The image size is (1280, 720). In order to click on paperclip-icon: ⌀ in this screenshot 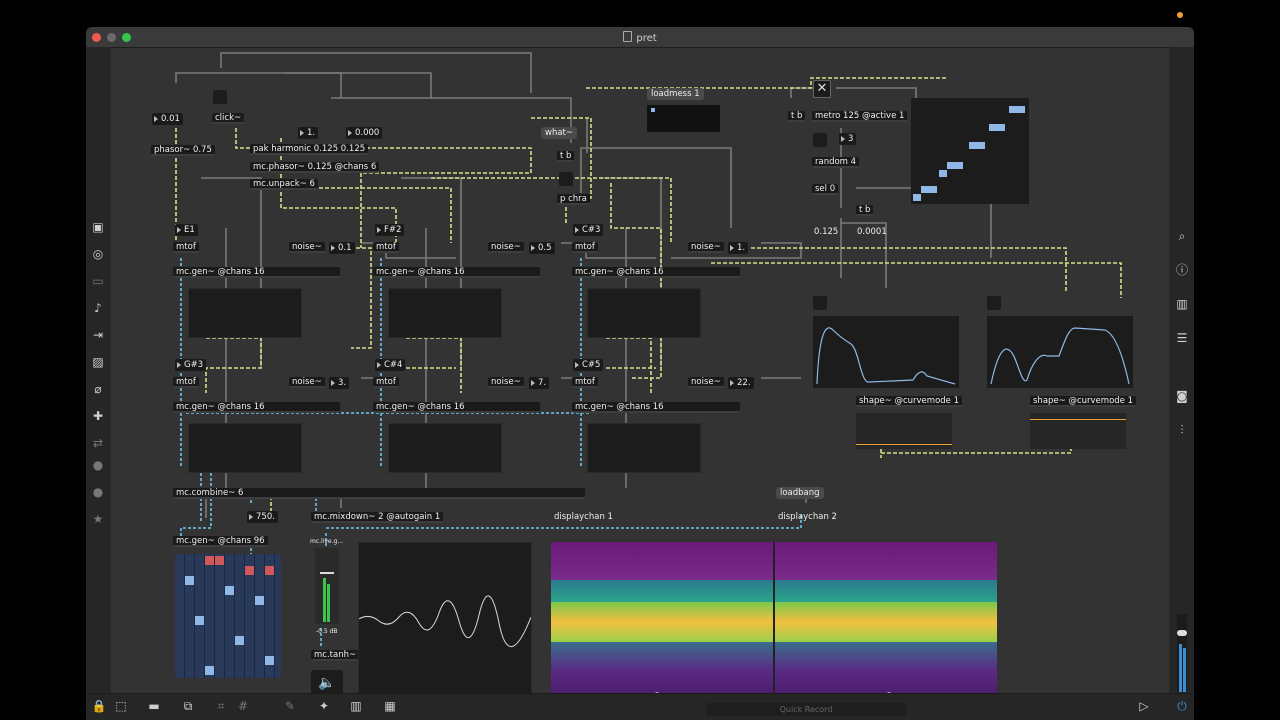, I will do `click(98, 389)`.